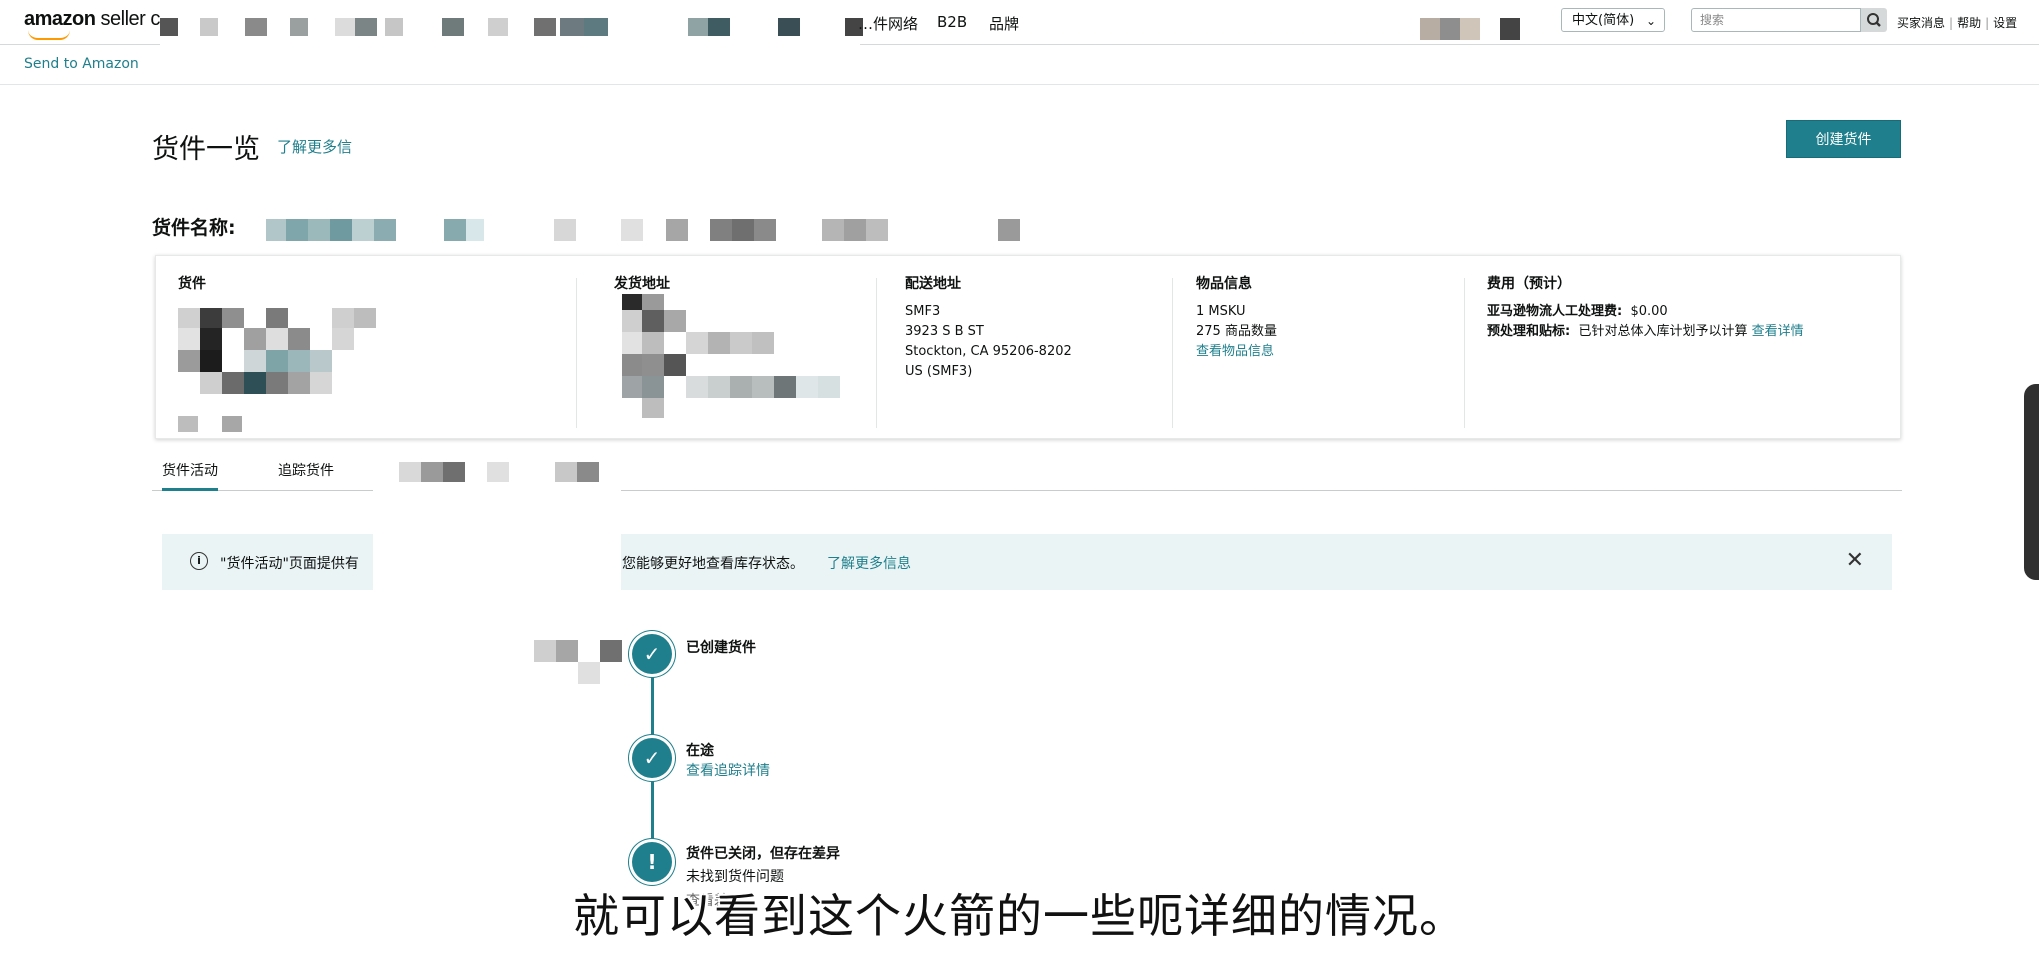 The height and width of the screenshot is (962, 2039). What do you see at coordinates (1004, 23) in the screenshot?
I see `nav-item-brand: 品牌` at bounding box center [1004, 23].